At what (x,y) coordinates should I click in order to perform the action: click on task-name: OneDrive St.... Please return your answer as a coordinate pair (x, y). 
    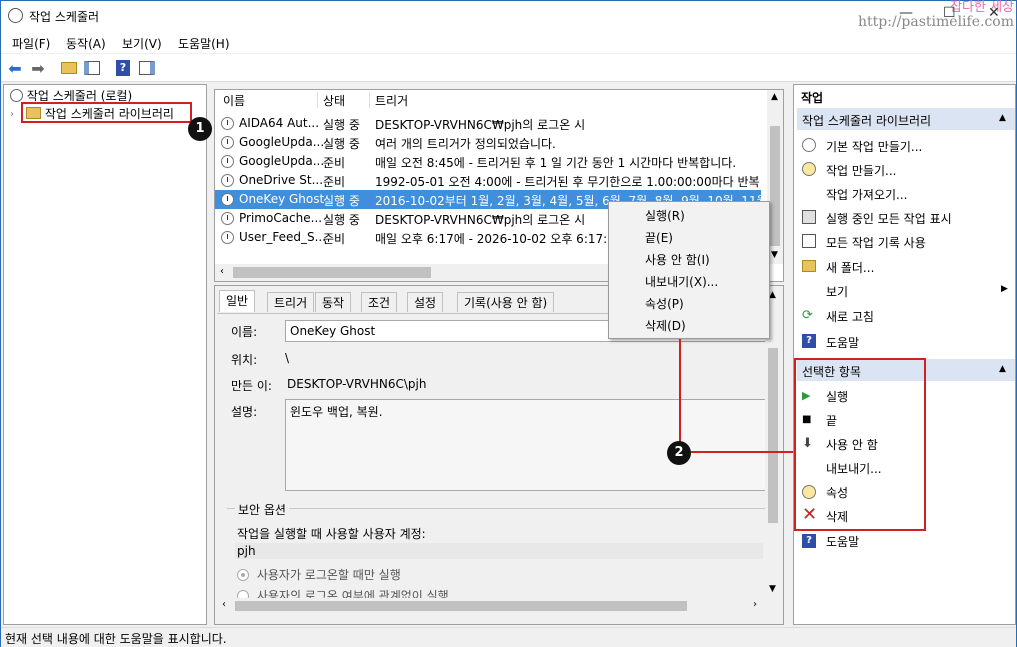
    Looking at the image, I should click on (281, 180).